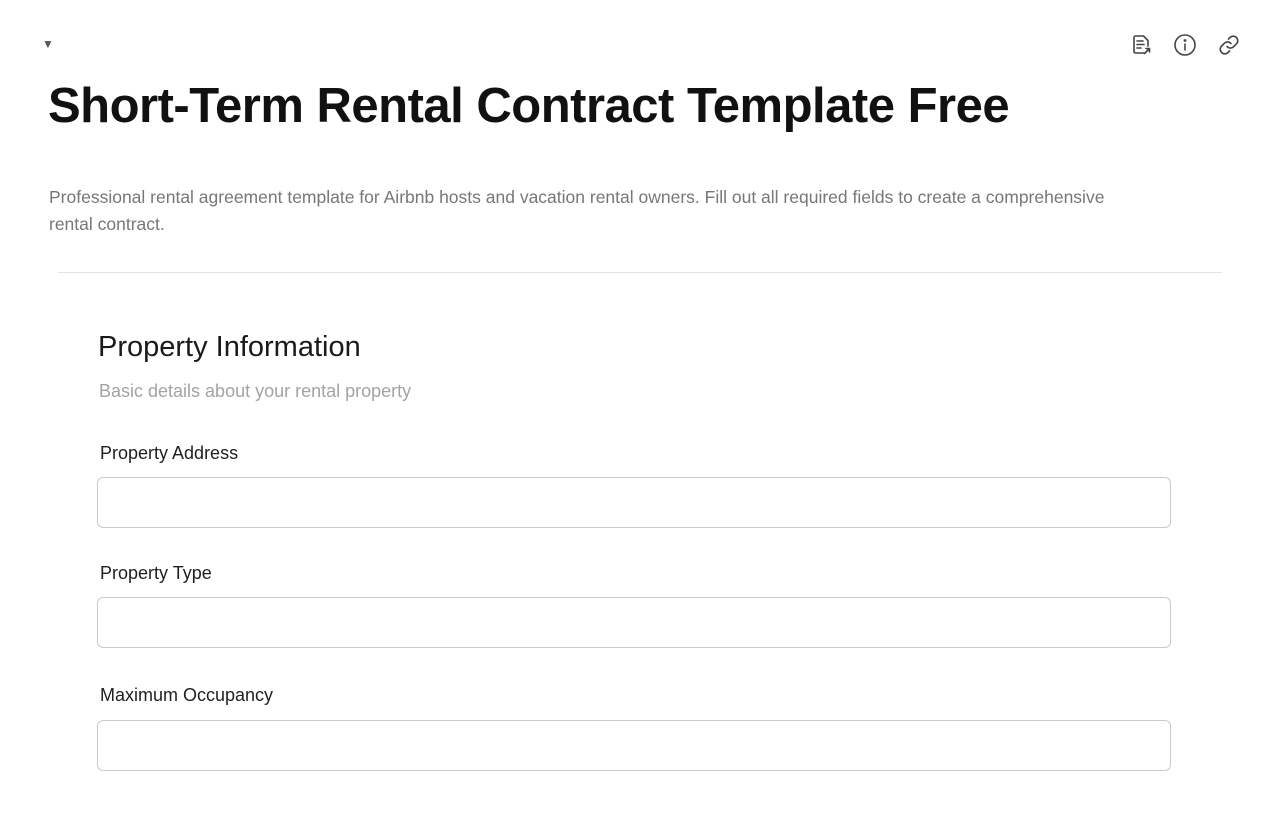 This screenshot has height=816, width=1280. I want to click on collapse-toggle-icon: ▼, so click(48, 44).